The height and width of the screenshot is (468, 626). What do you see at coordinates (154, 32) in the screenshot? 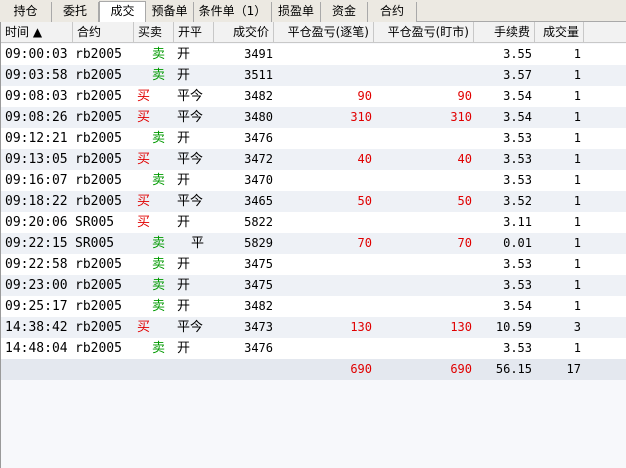
I see `col-header-side: 买卖` at bounding box center [154, 32].